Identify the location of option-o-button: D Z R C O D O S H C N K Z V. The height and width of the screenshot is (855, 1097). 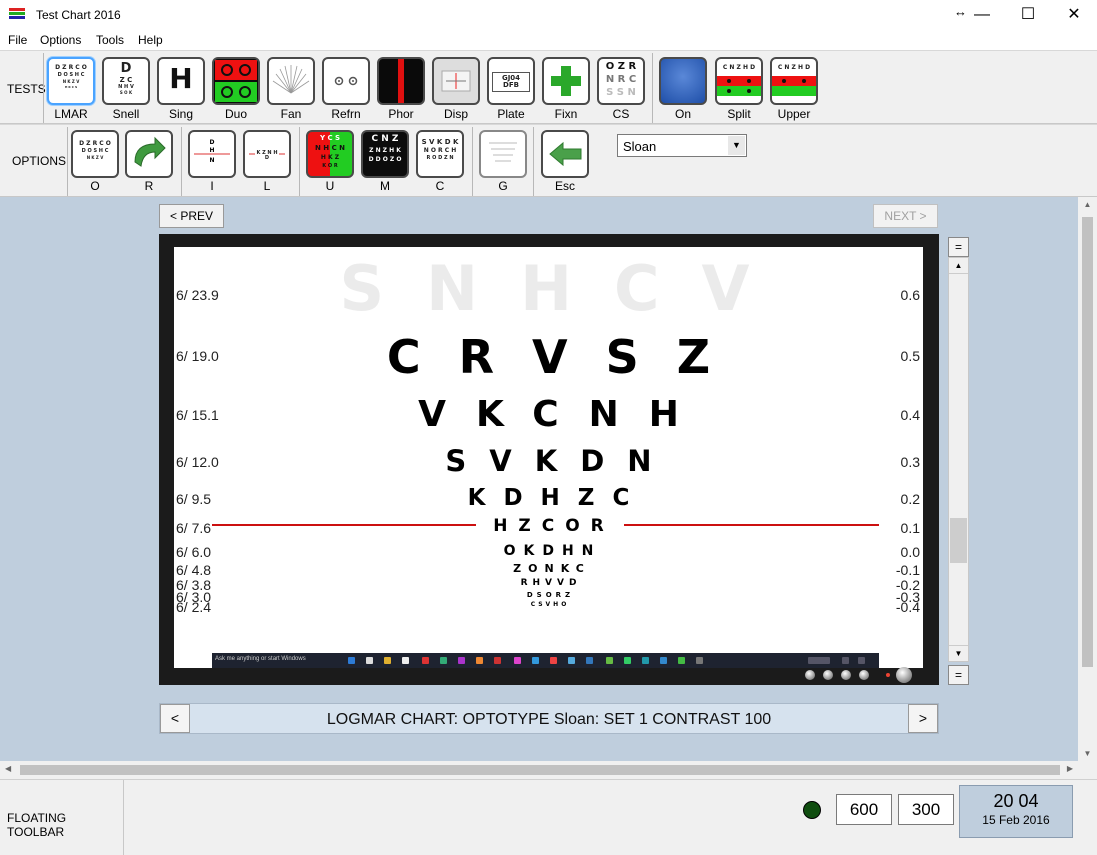
(95, 154).